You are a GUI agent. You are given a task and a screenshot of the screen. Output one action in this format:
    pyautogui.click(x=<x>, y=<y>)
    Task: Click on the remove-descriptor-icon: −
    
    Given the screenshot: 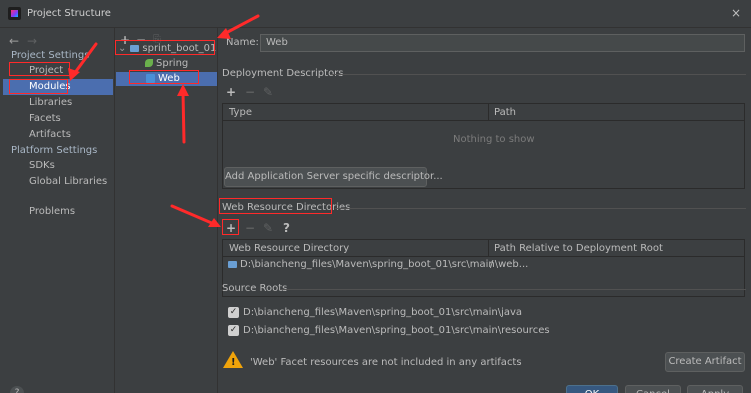 What is the action you would take?
    pyautogui.click(x=250, y=92)
    